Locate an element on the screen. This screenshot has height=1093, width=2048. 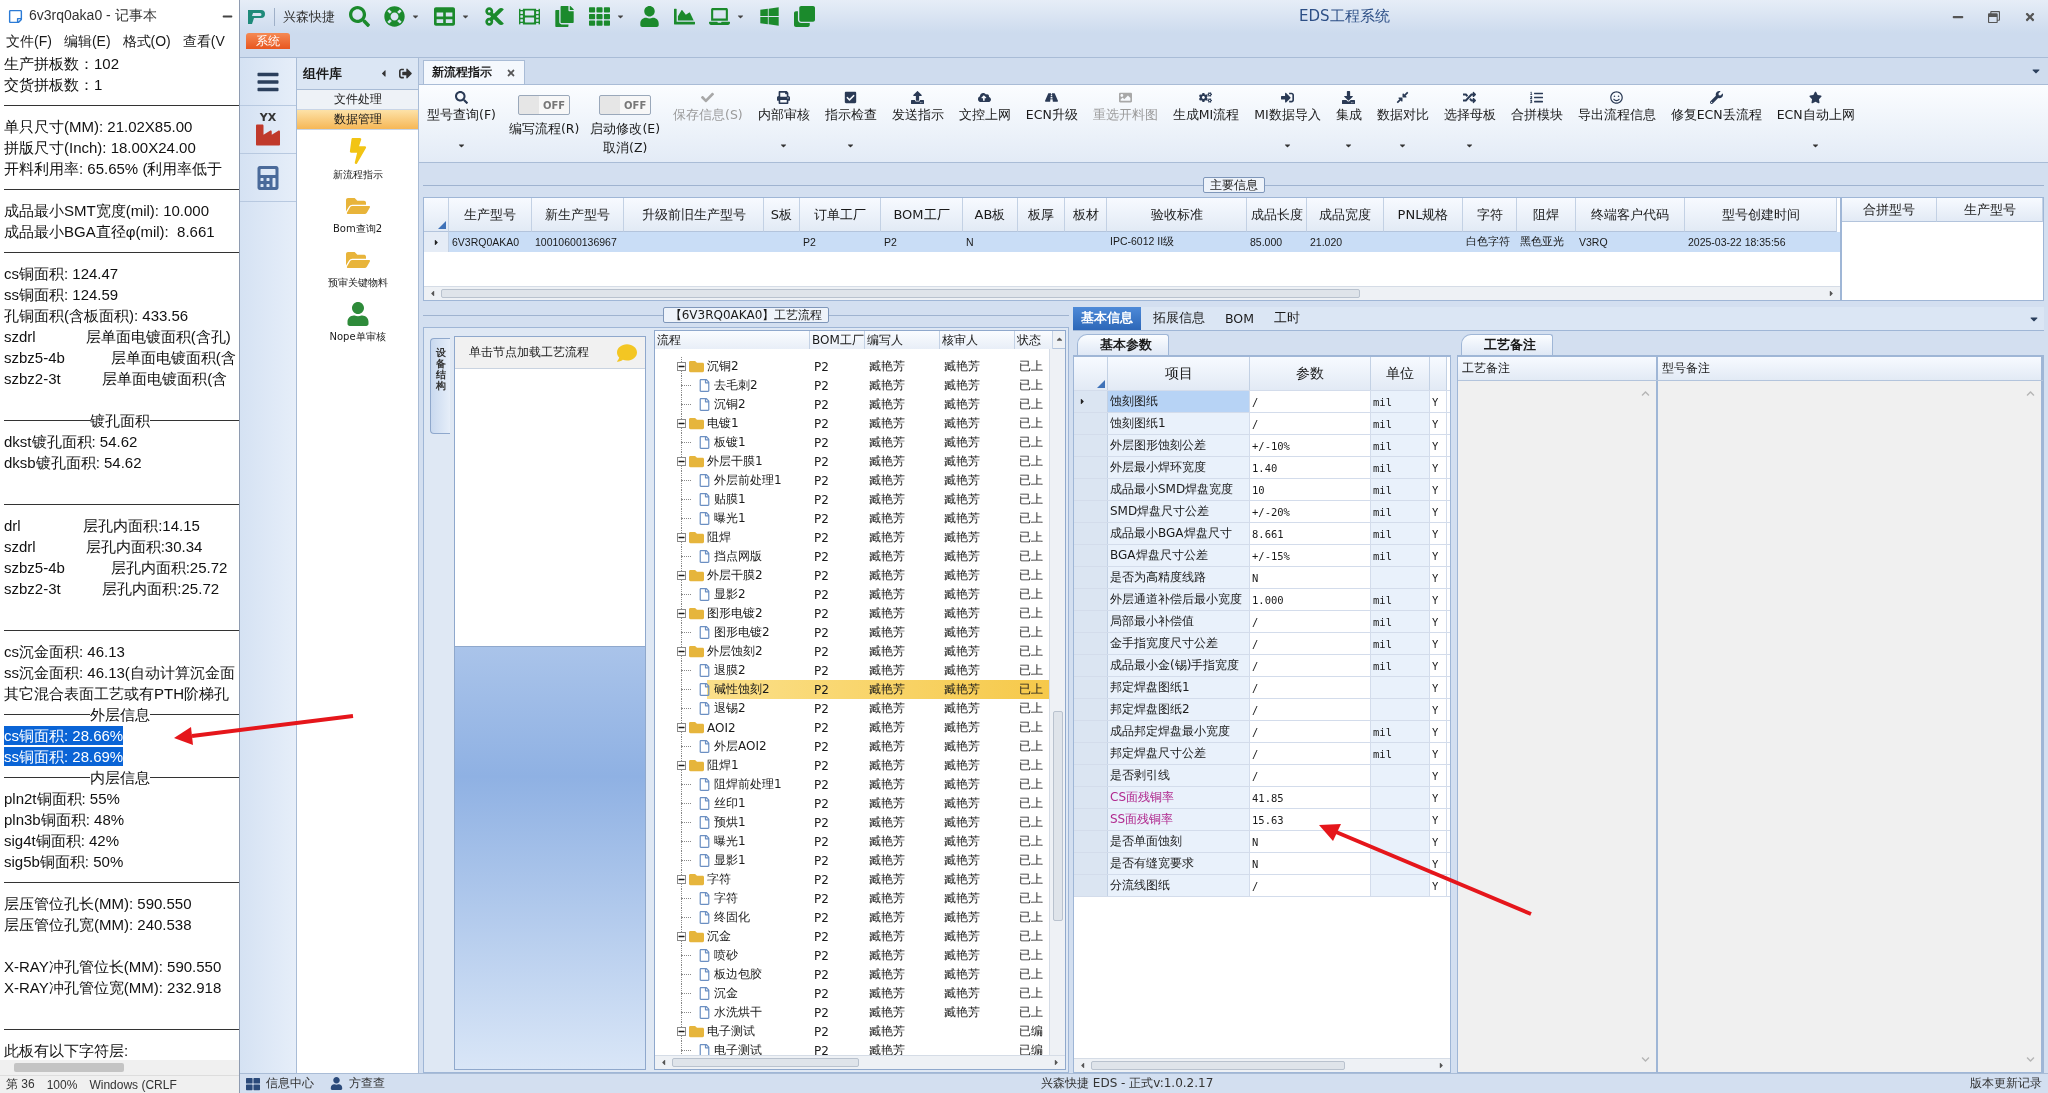
tree-row: 板边包胶 P2 臧艳芳 臧艳芳 已上 is located at coordinates (852, 974).